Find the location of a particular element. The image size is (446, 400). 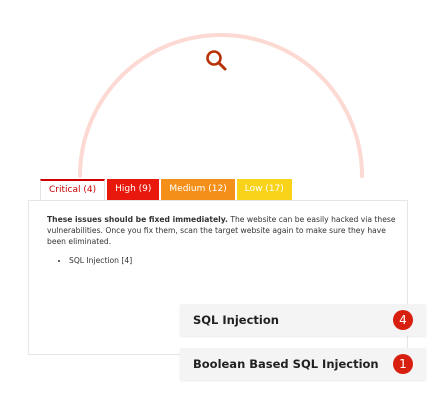

card-label: SQL Injection is located at coordinates (236, 320).